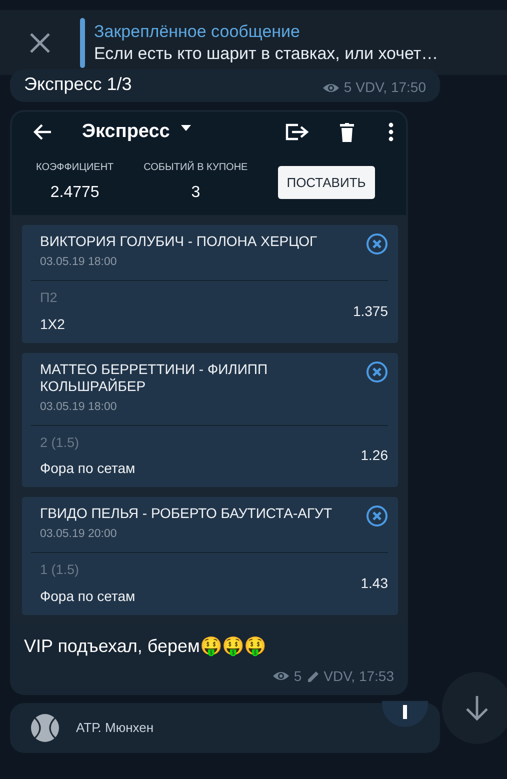  Describe the element at coordinates (374, 583) in the screenshot. I see `odds-value: 1.43` at that location.